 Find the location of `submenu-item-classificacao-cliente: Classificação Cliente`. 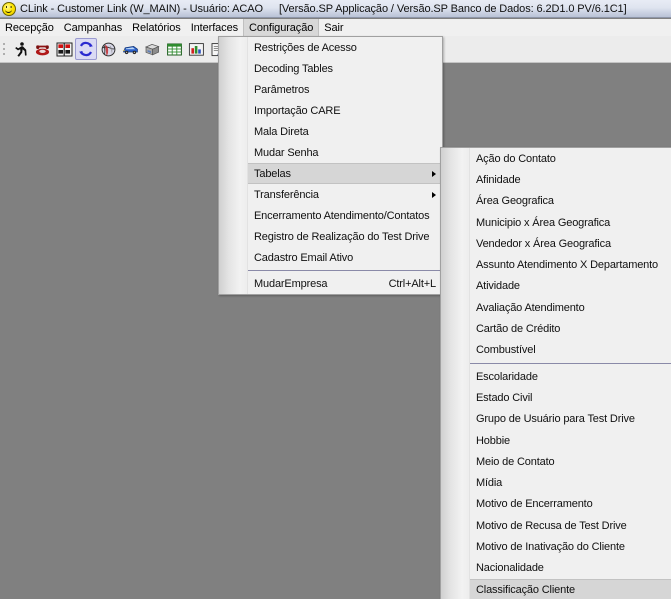

submenu-item-classificacao-cliente: Classificação Cliente is located at coordinates (570, 588).